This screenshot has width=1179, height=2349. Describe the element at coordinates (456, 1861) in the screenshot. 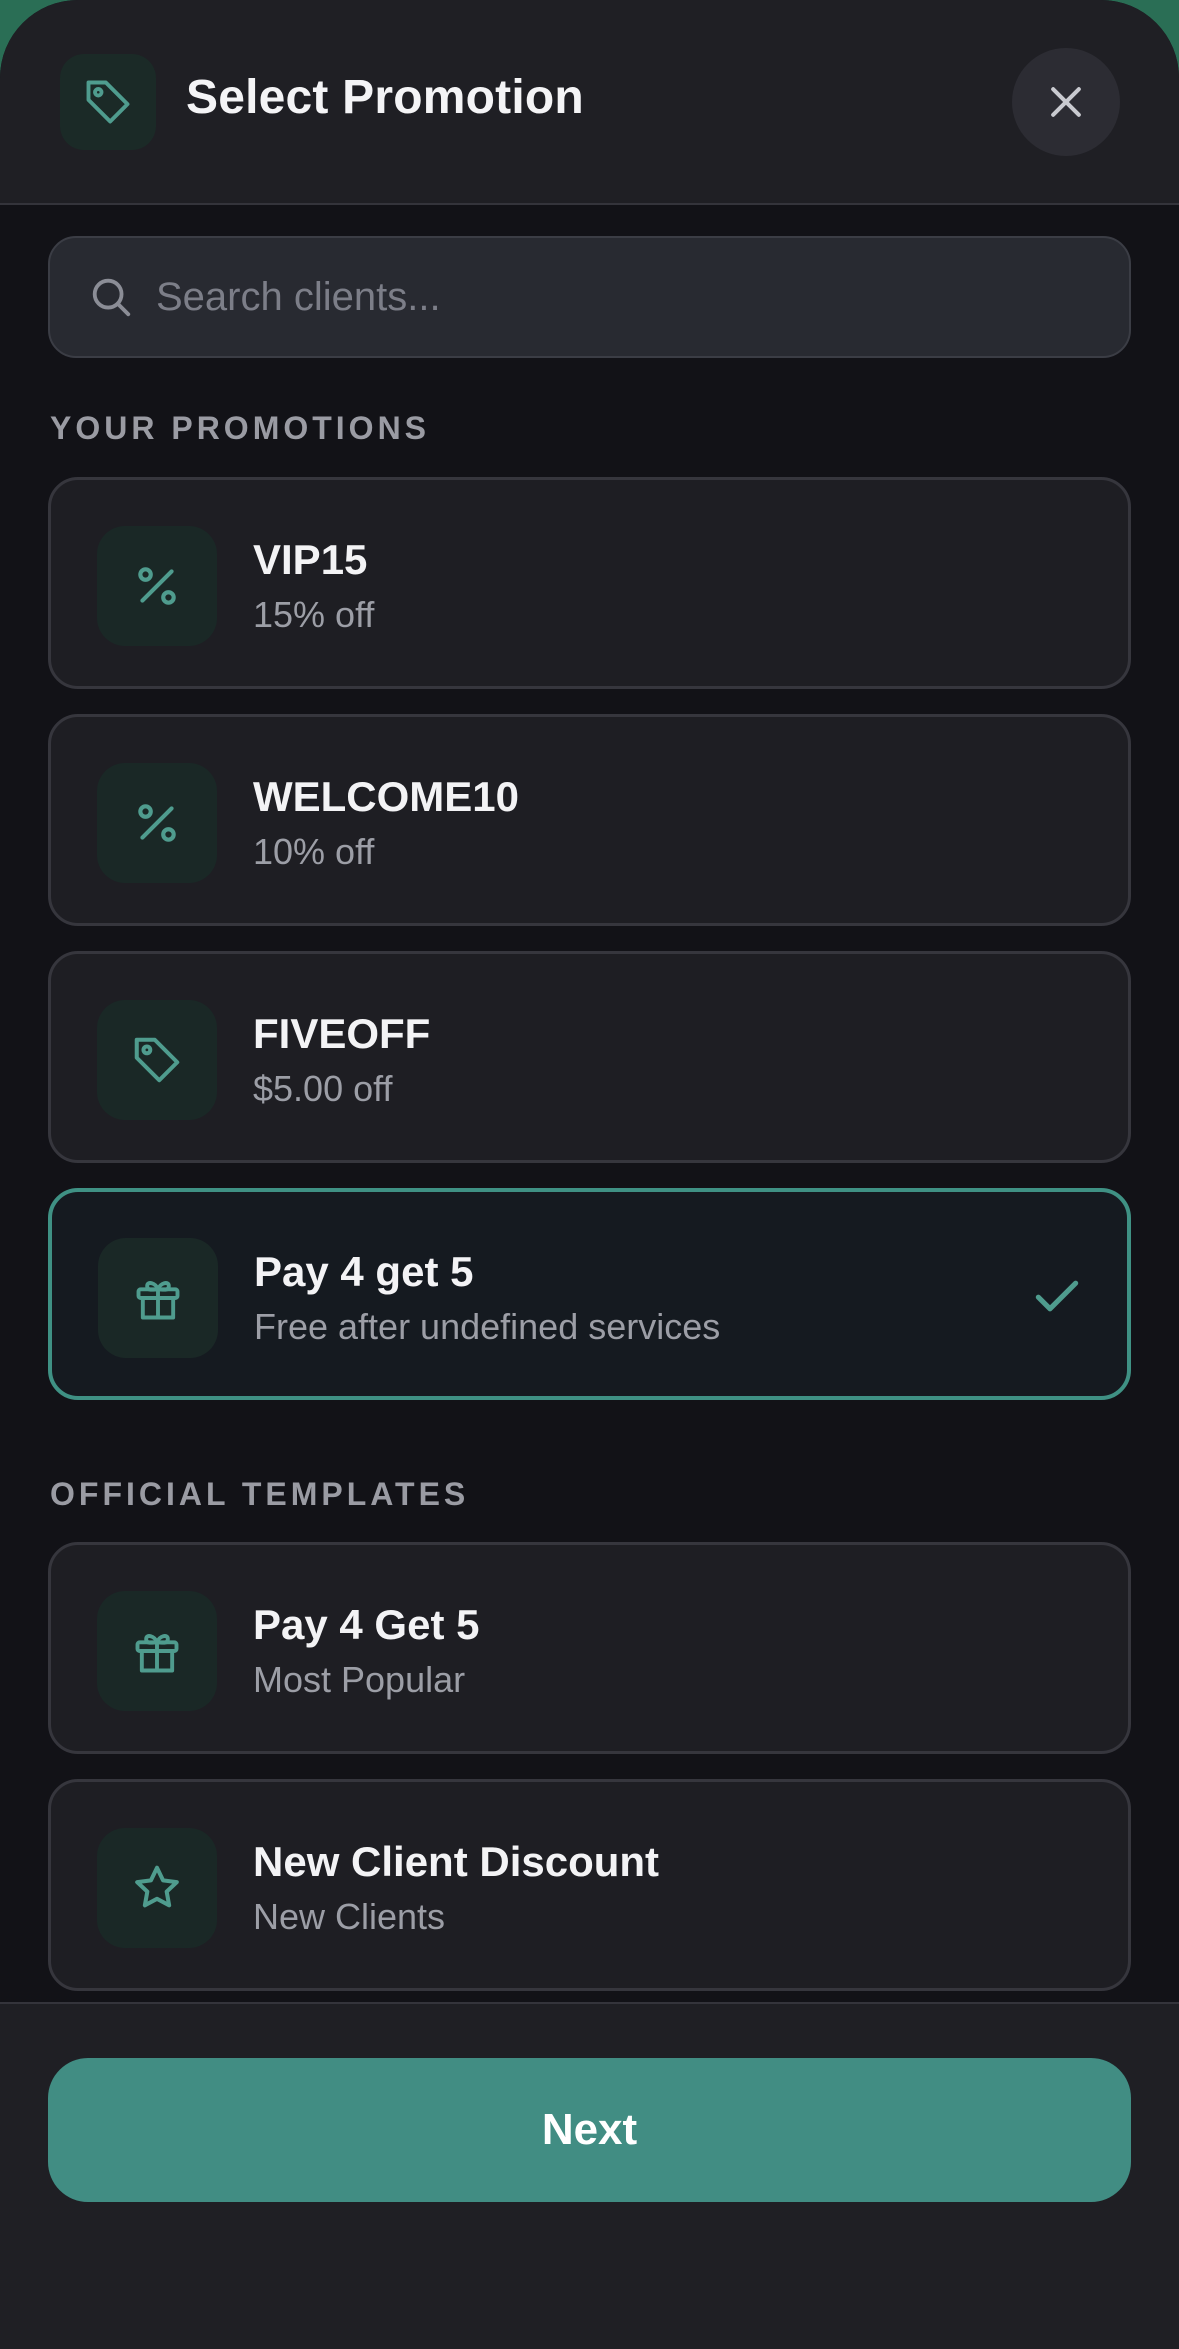

I see `template-title: New Client Discount` at that location.